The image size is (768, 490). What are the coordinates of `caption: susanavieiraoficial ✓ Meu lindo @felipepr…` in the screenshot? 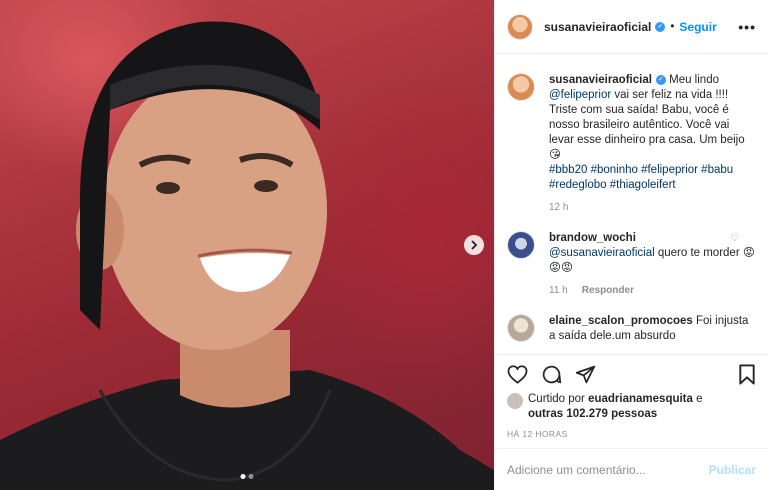 It's located at (631, 143).